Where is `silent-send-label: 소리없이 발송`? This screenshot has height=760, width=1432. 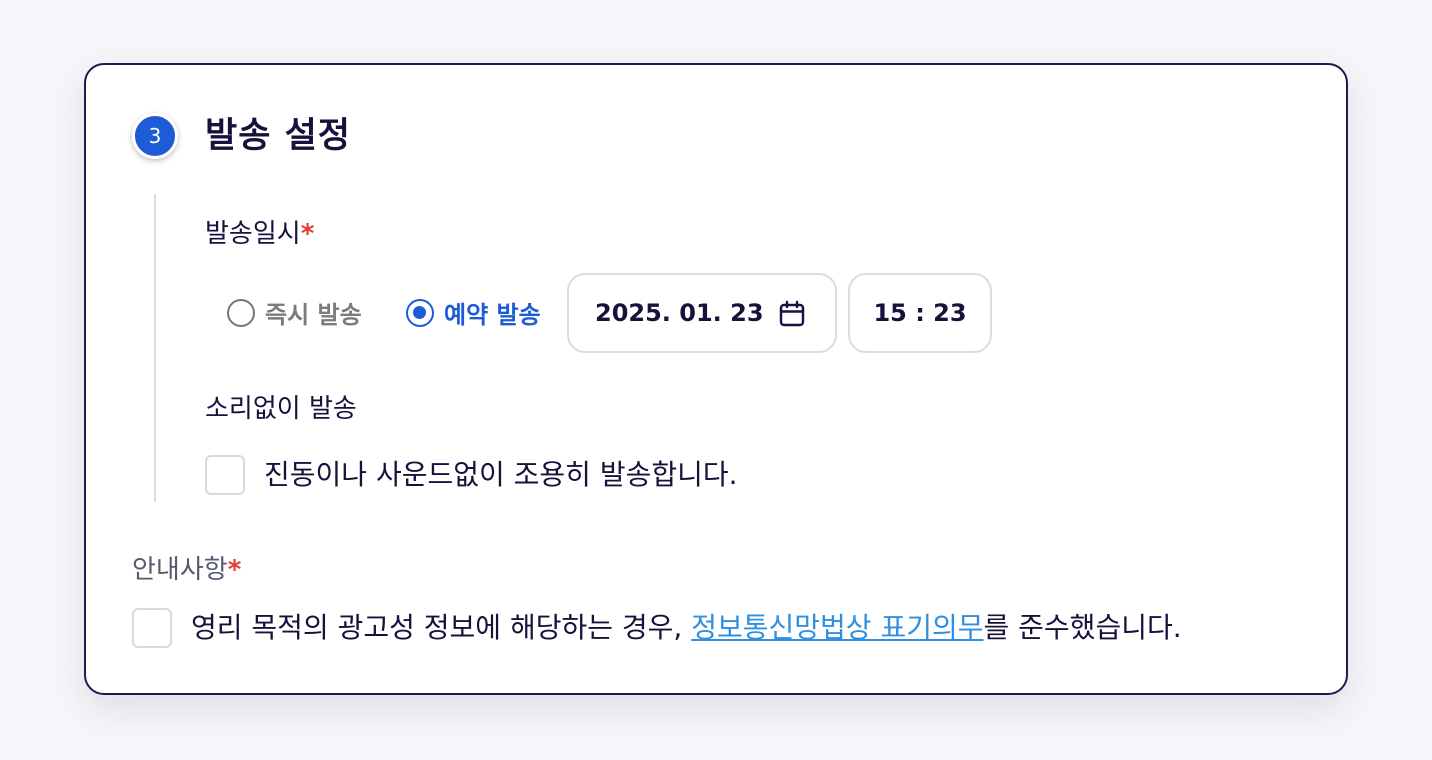 silent-send-label: 소리없이 발송 is located at coordinates (281, 409).